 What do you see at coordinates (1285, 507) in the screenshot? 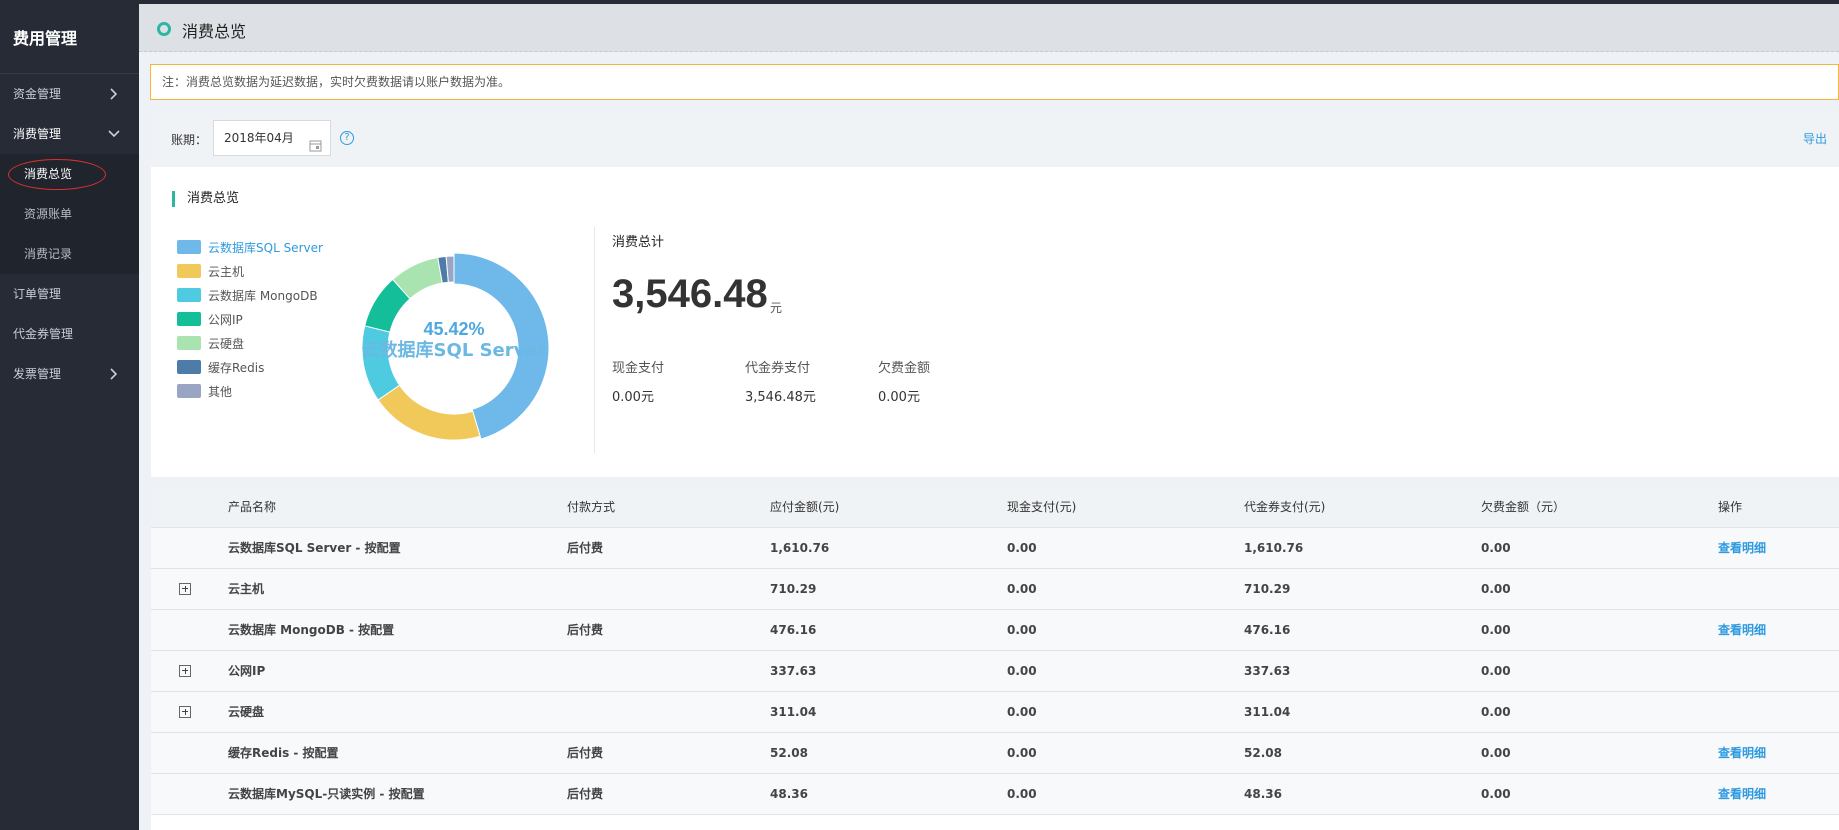
I see `column-header-voucher: 代金券支付(元)` at bounding box center [1285, 507].